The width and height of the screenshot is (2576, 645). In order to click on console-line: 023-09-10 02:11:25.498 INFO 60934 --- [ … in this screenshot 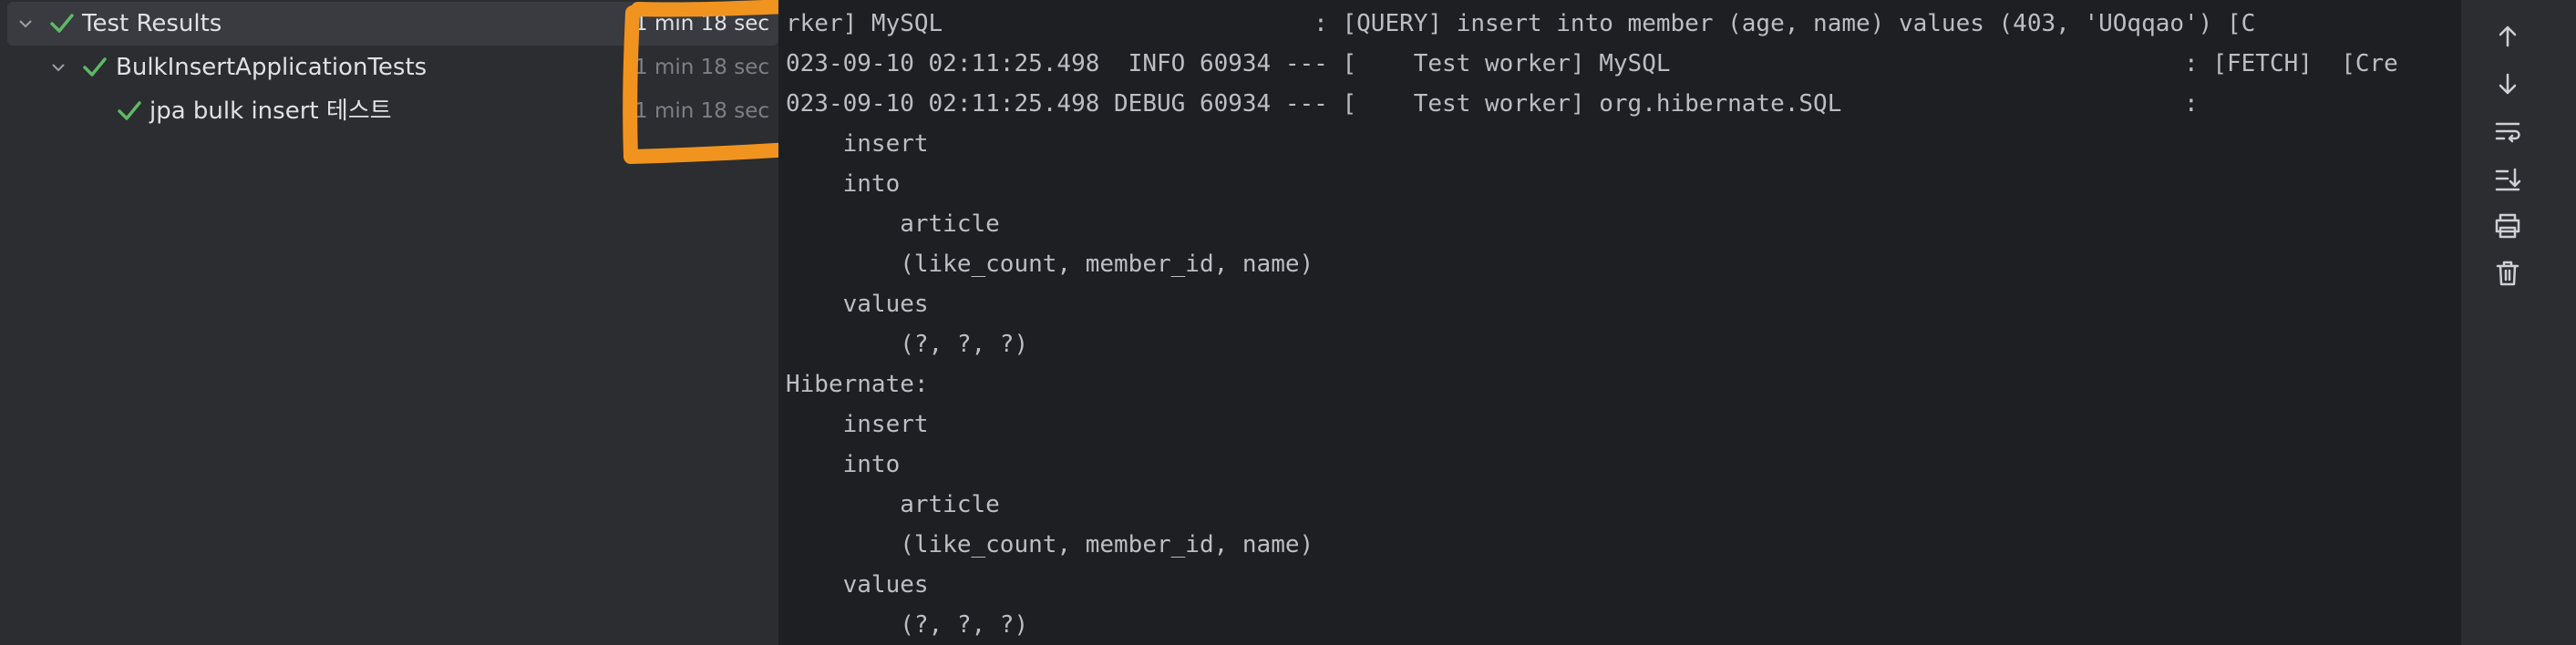, I will do `click(1592, 64)`.